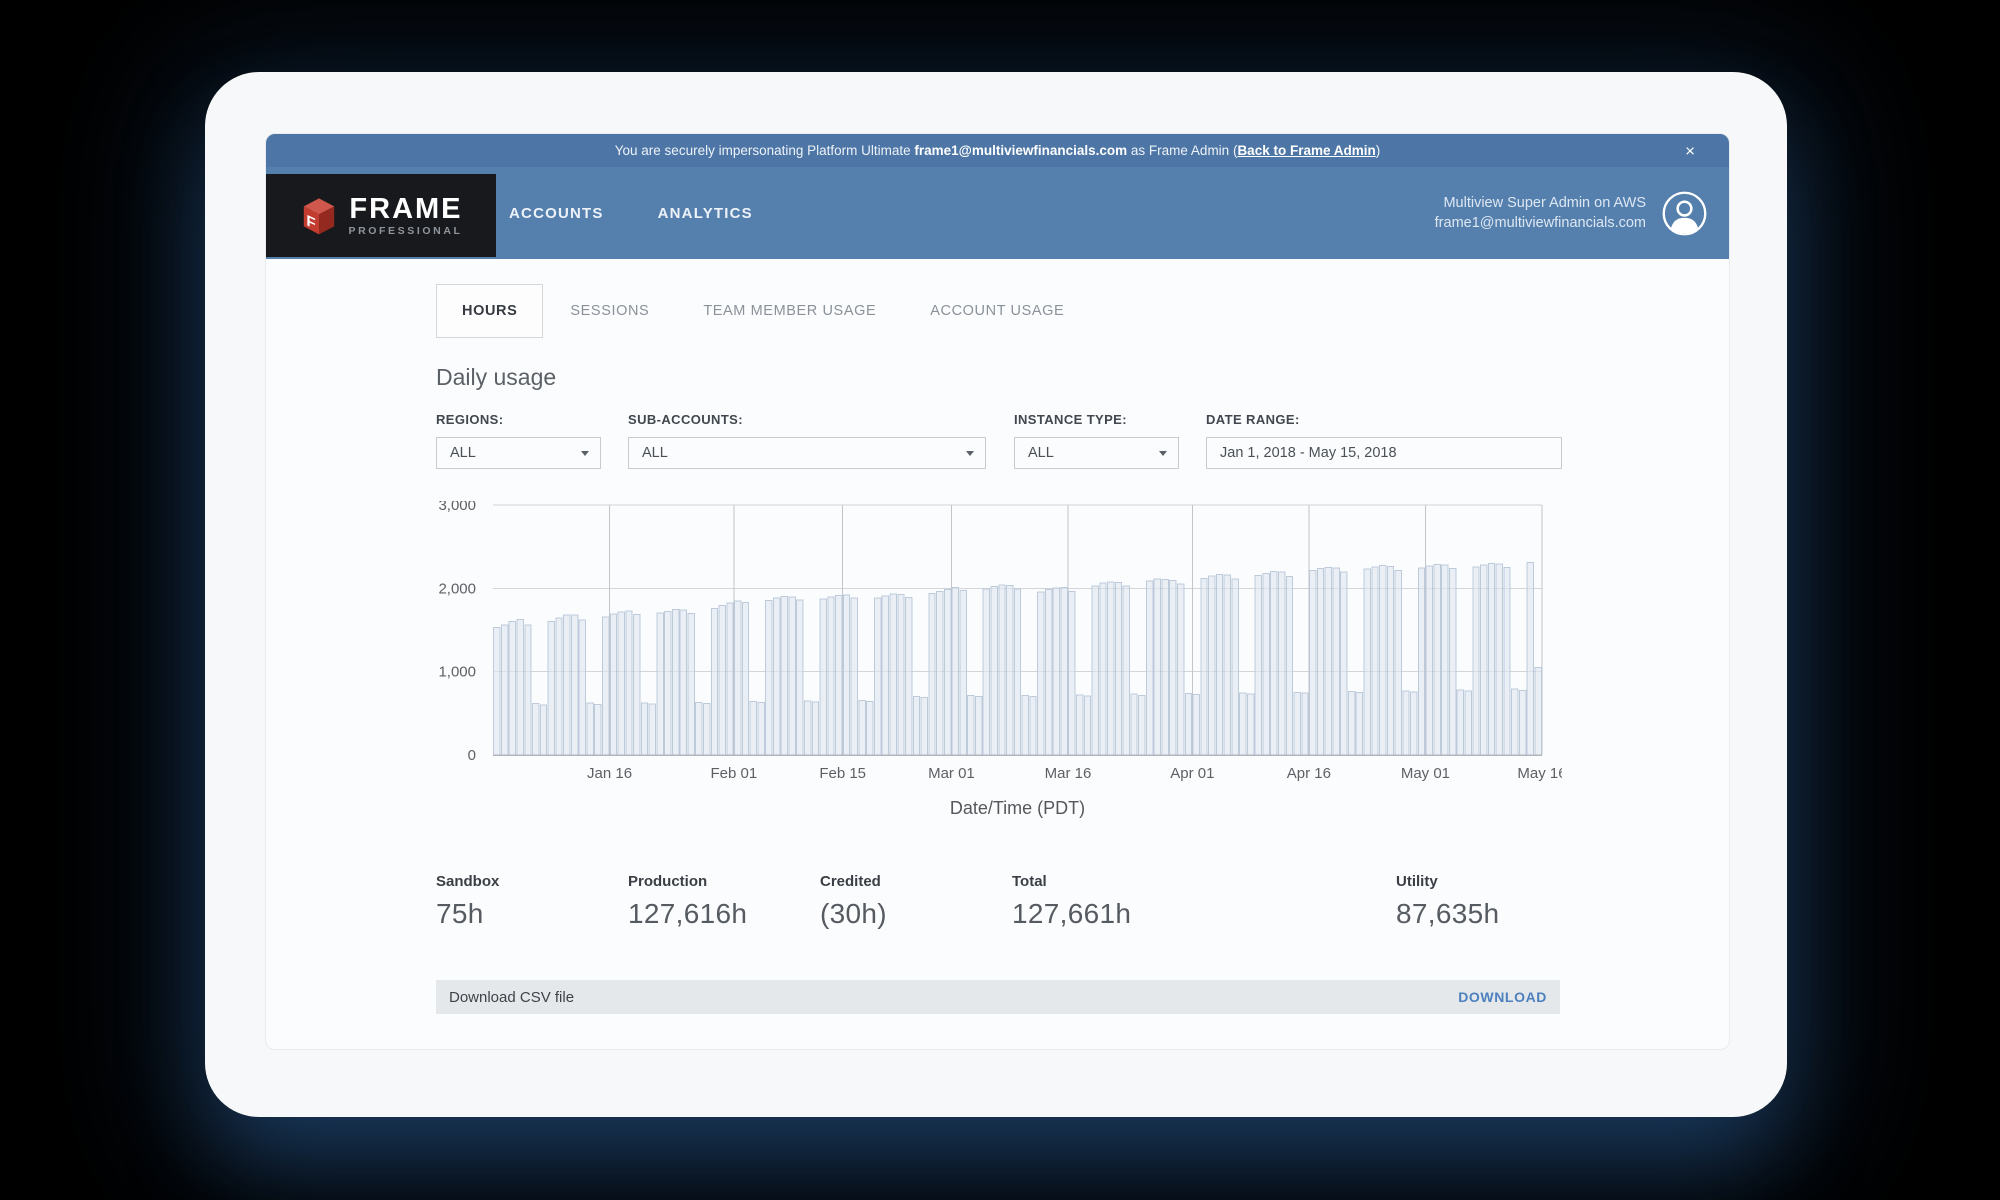  Describe the element at coordinates (468, 881) in the screenshot. I see `stat-label: Sandbox` at that location.